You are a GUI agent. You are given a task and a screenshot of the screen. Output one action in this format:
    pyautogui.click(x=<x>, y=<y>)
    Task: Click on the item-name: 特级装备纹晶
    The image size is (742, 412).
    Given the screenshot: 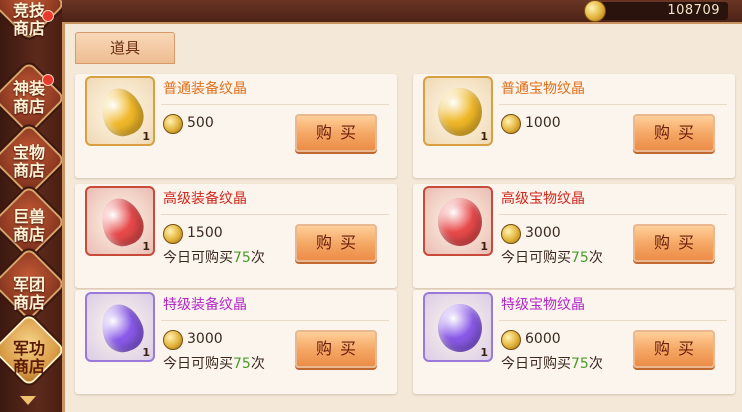 What is the action you would take?
    pyautogui.click(x=205, y=305)
    